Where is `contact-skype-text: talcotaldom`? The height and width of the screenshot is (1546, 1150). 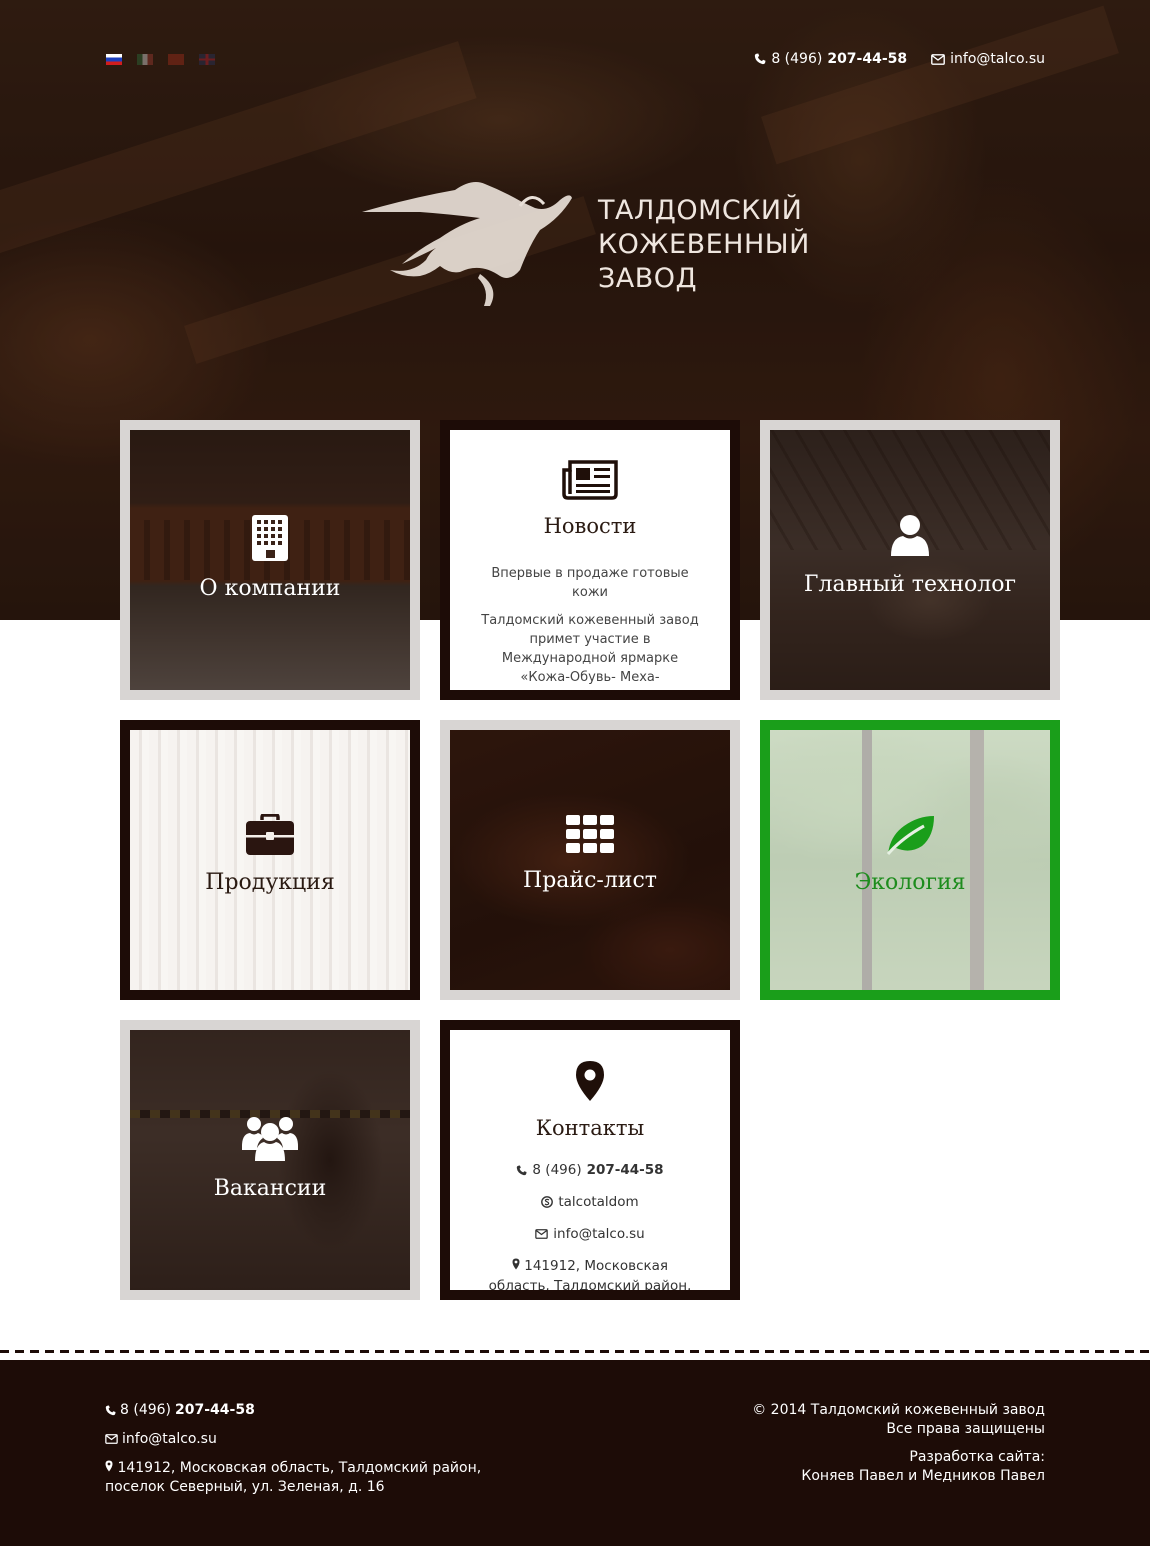
contact-skype-text: talcotaldom is located at coordinates (598, 1202).